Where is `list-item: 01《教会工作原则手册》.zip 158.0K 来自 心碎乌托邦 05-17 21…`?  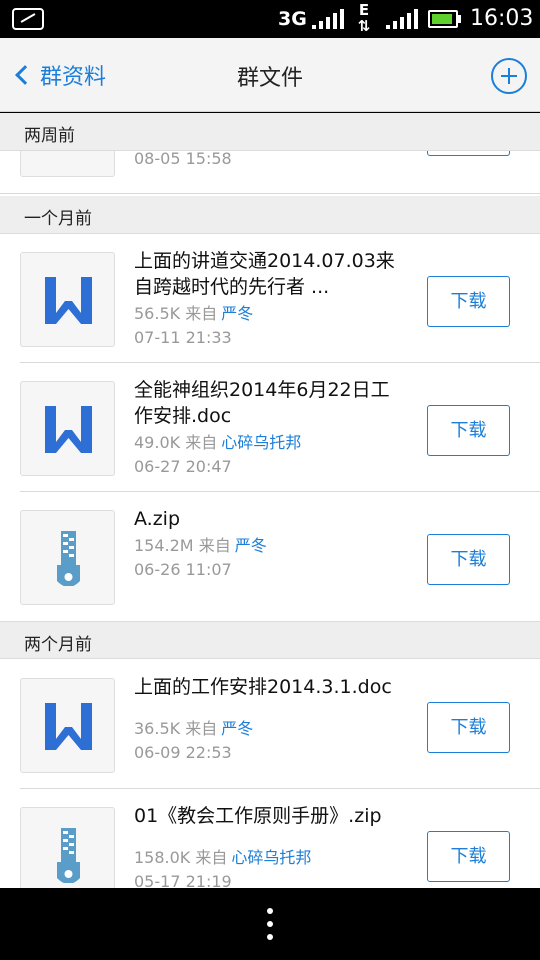 list-item: 01《教会工作原则手册》.zip 158.0K 来自 心碎乌托邦 05-17 21… is located at coordinates (270, 838).